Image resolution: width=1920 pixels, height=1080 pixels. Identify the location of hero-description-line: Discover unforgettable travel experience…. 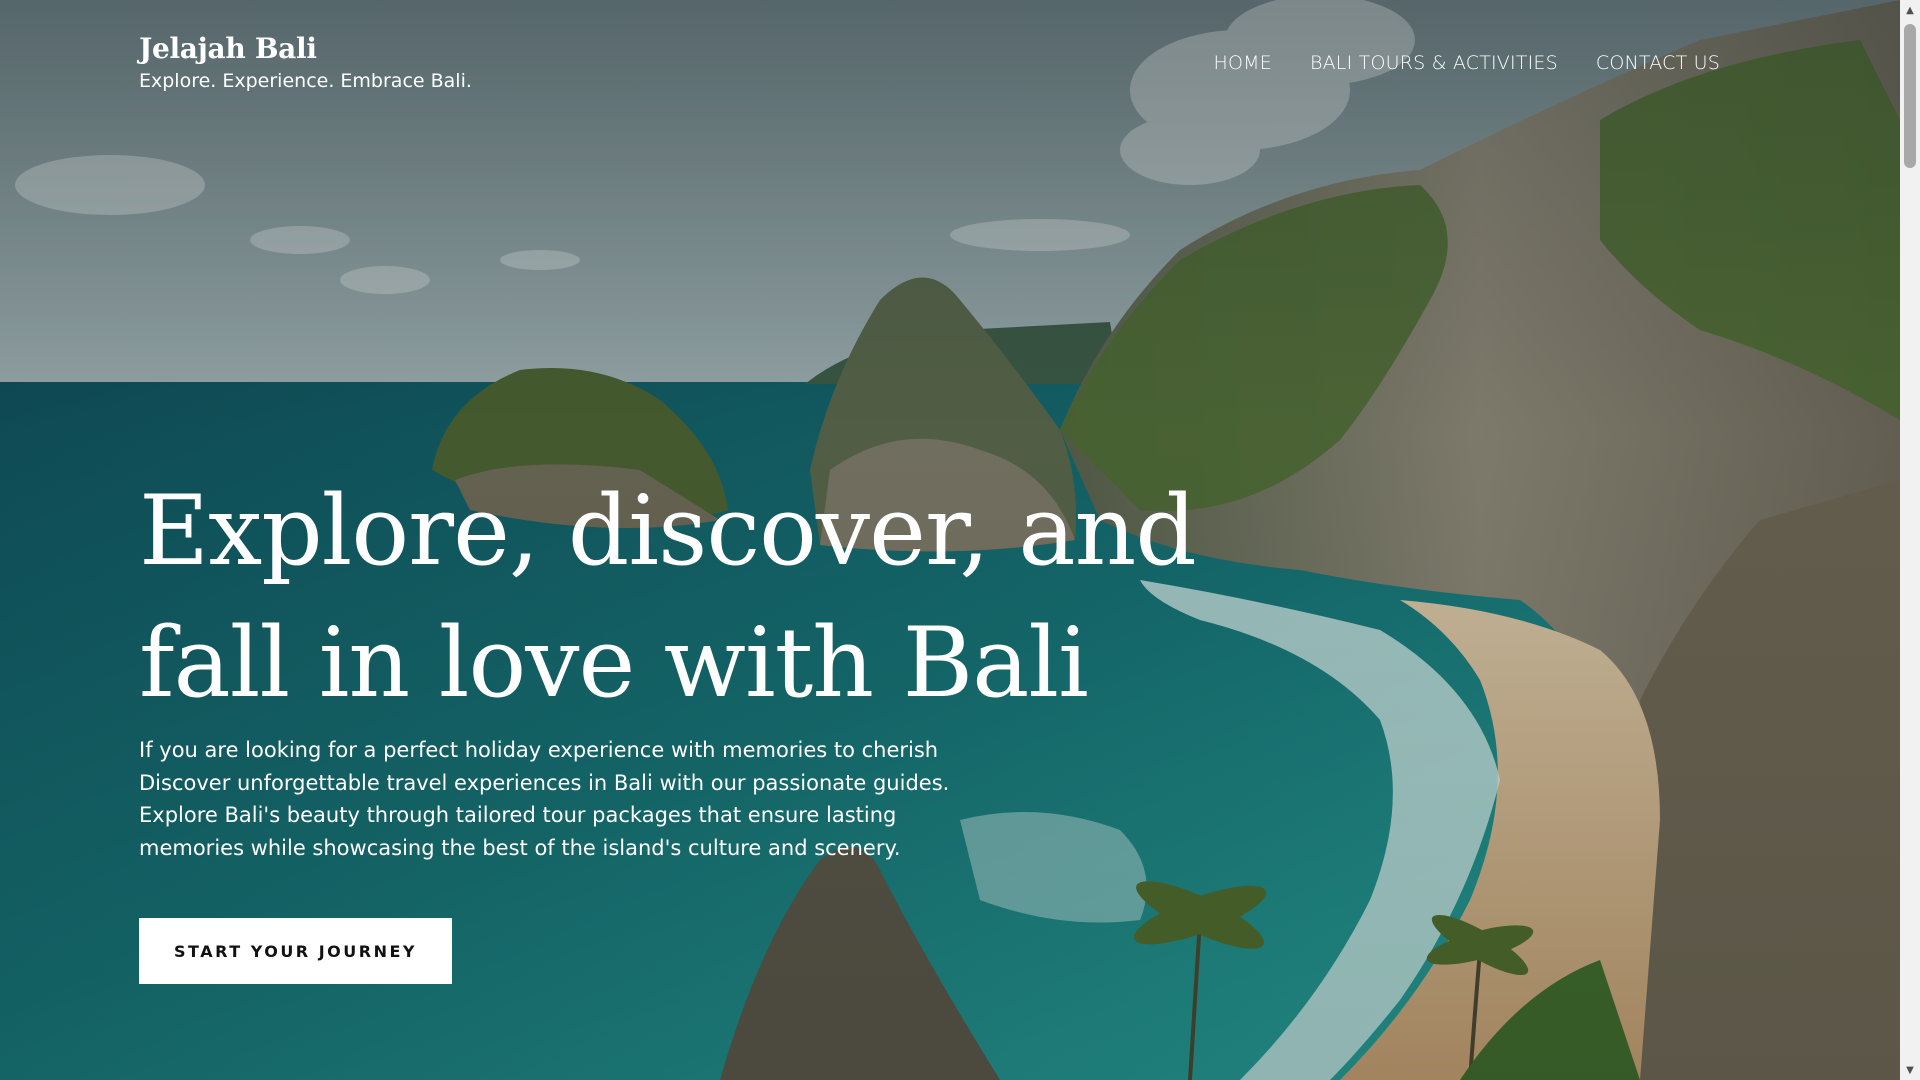
(544, 782).